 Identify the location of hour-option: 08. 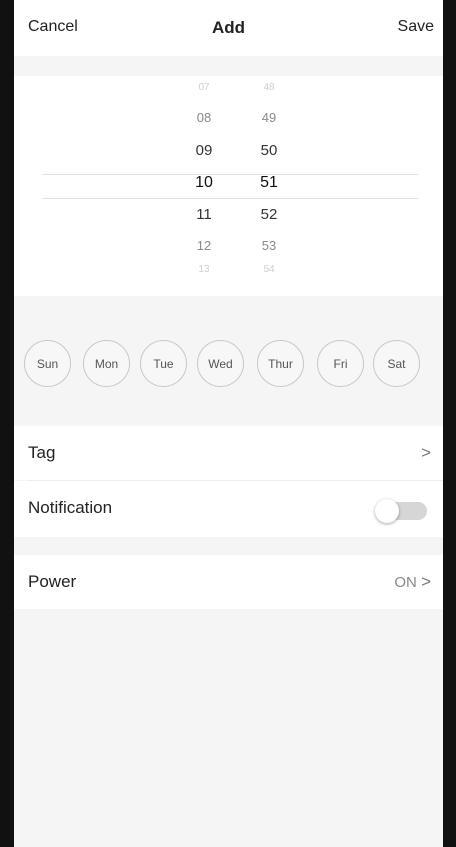
(204, 117).